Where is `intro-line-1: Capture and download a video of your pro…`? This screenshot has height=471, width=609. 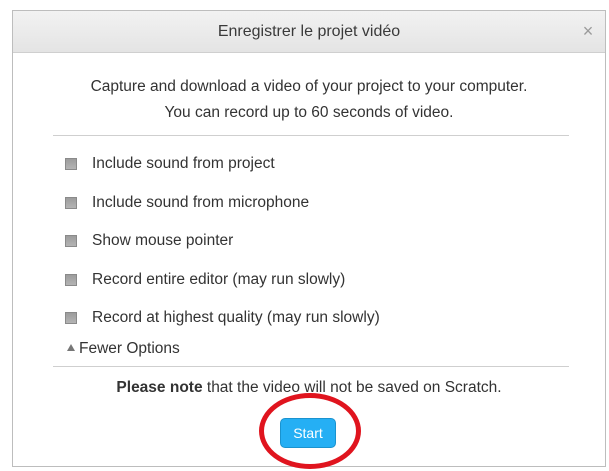 intro-line-1: Capture and download a video of your pro… is located at coordinates (309, 86).